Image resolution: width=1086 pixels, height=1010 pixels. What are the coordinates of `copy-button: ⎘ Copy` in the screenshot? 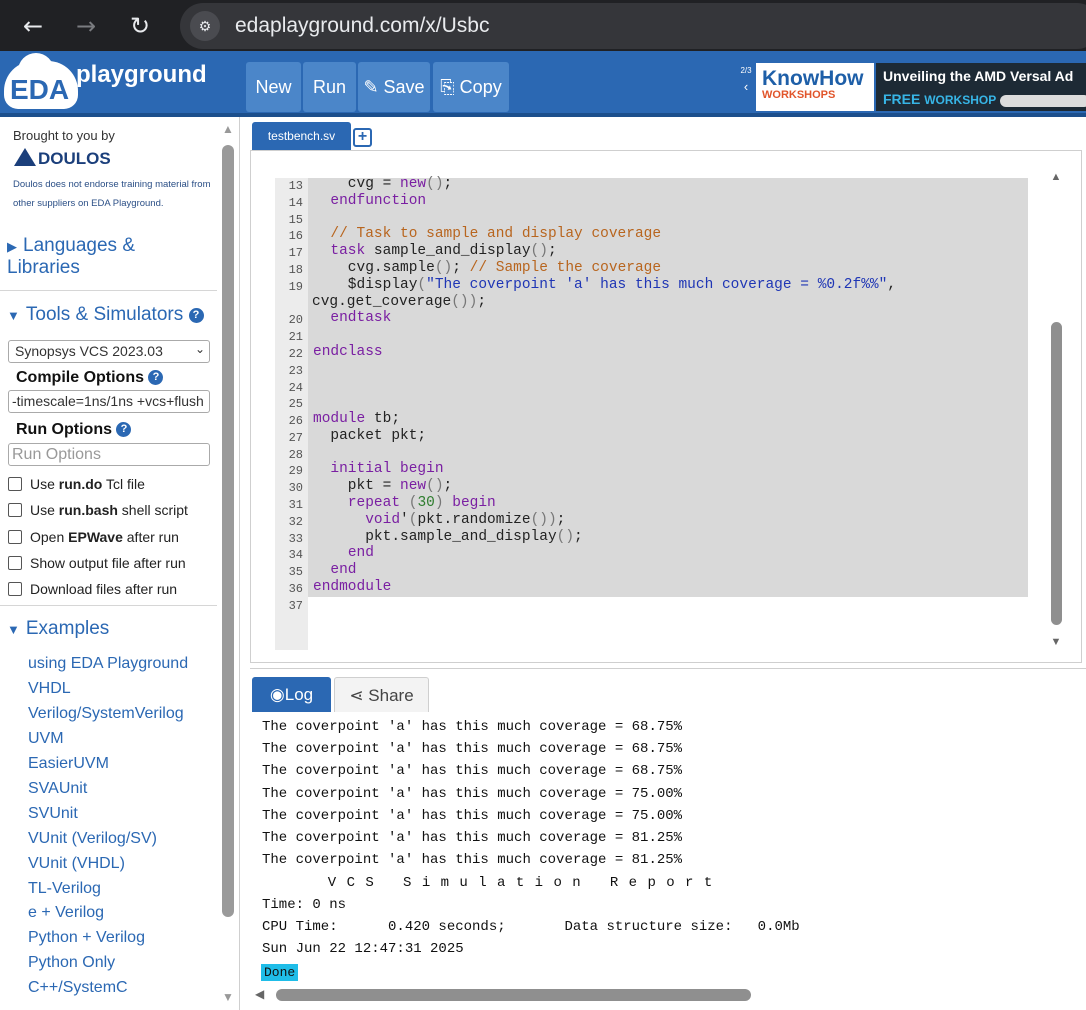 It's located at (471, 87).